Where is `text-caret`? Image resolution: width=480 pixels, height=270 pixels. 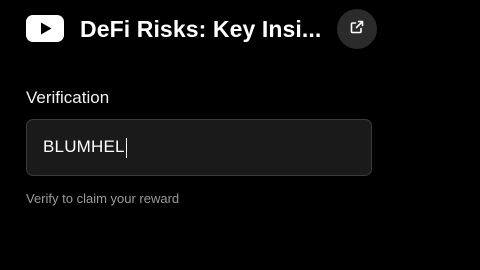
text-caret is located at coordinates (126, 147).